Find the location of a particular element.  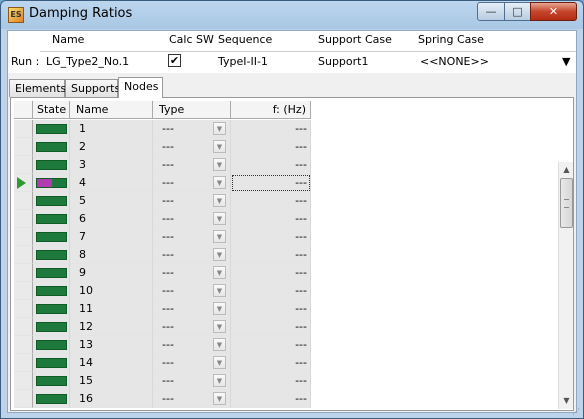

table-row: 16 --- ▼ --- is located at coordinates (162, 399).